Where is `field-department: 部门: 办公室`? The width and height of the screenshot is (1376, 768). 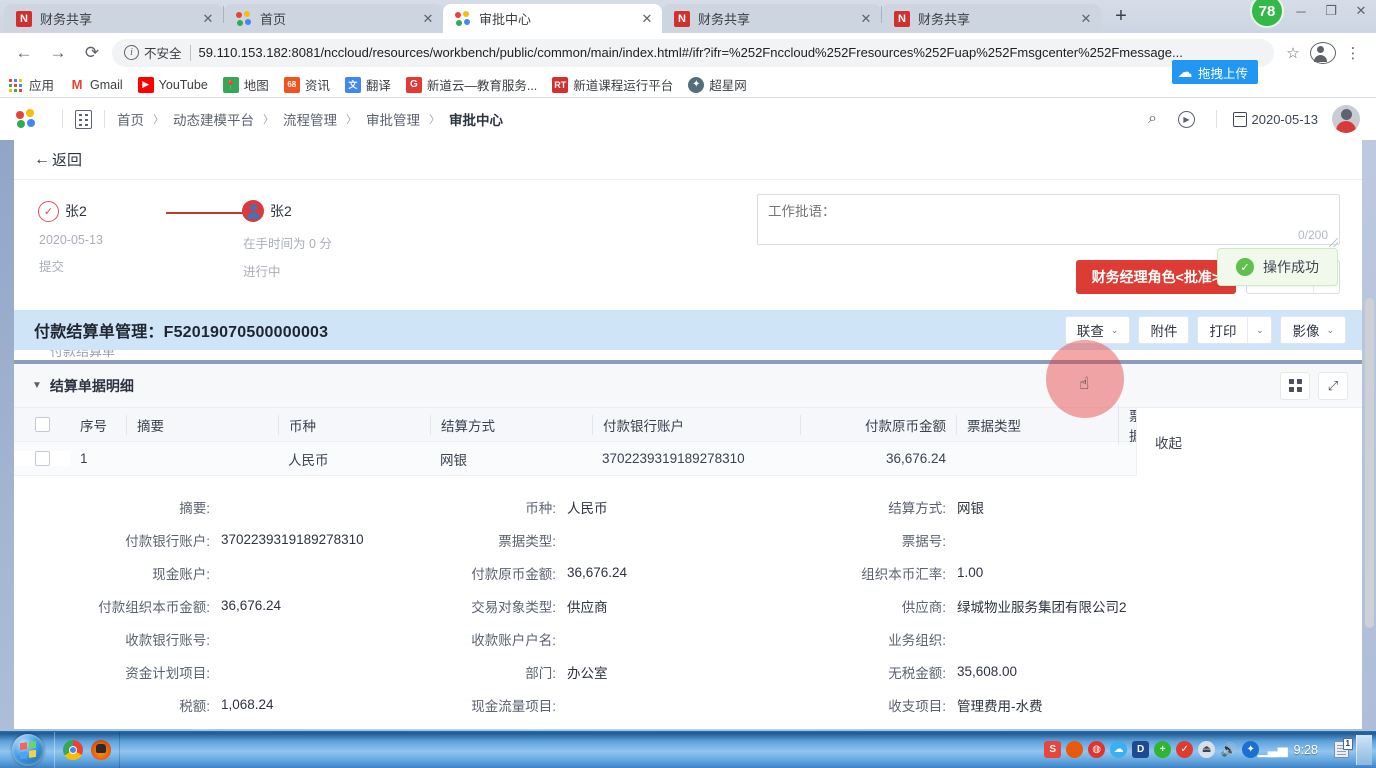 field-department: 部门: 办公室 is located at coordinates (599, 672).